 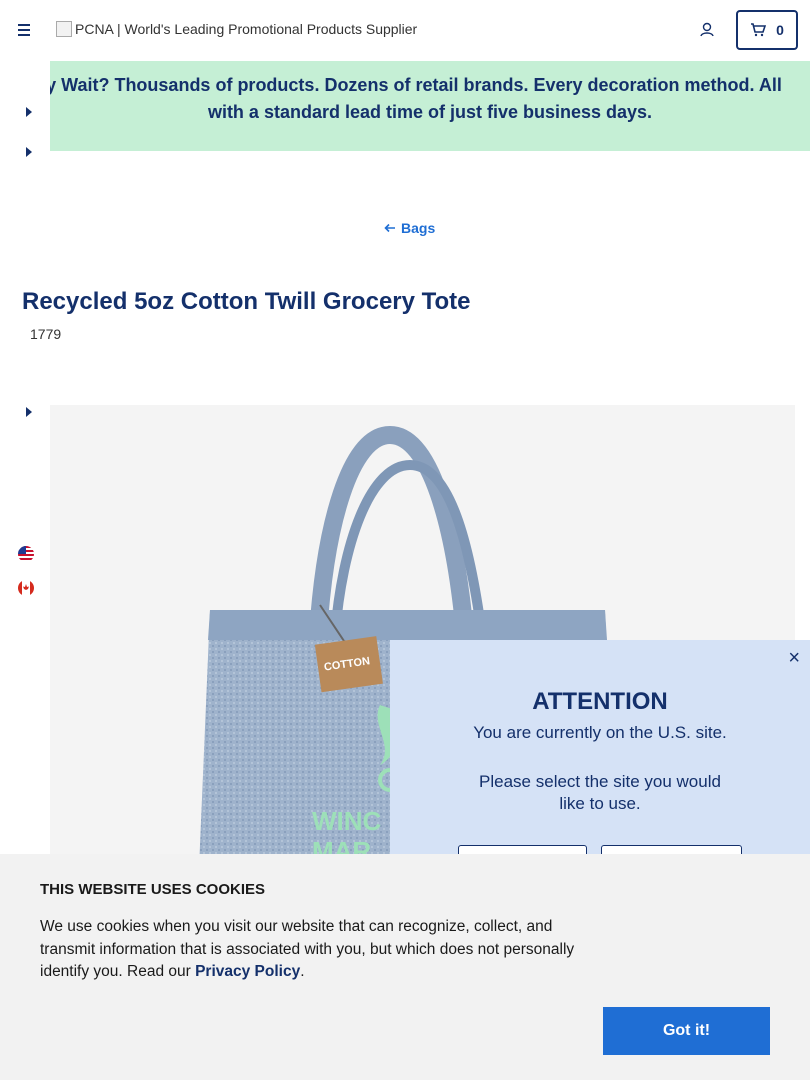 I want to click on cart-count: 0, so click(x=780, y=30).